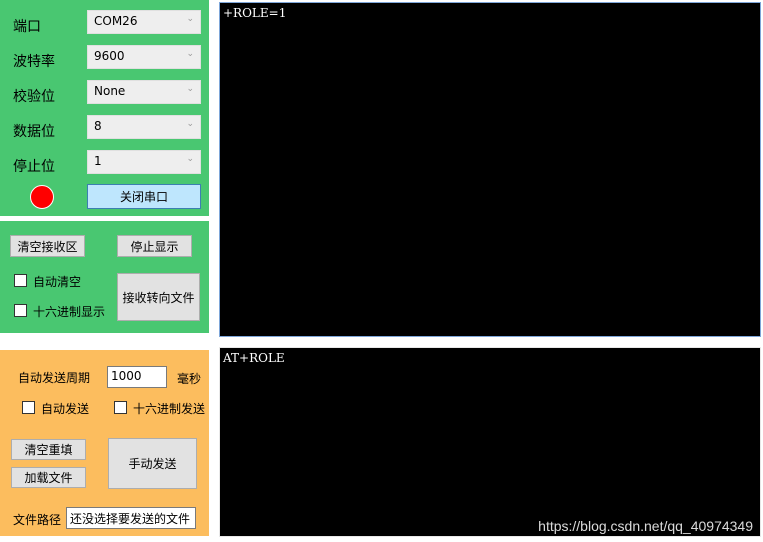  I want to click on period-unit-label: 毫秒, so click(189, 379).